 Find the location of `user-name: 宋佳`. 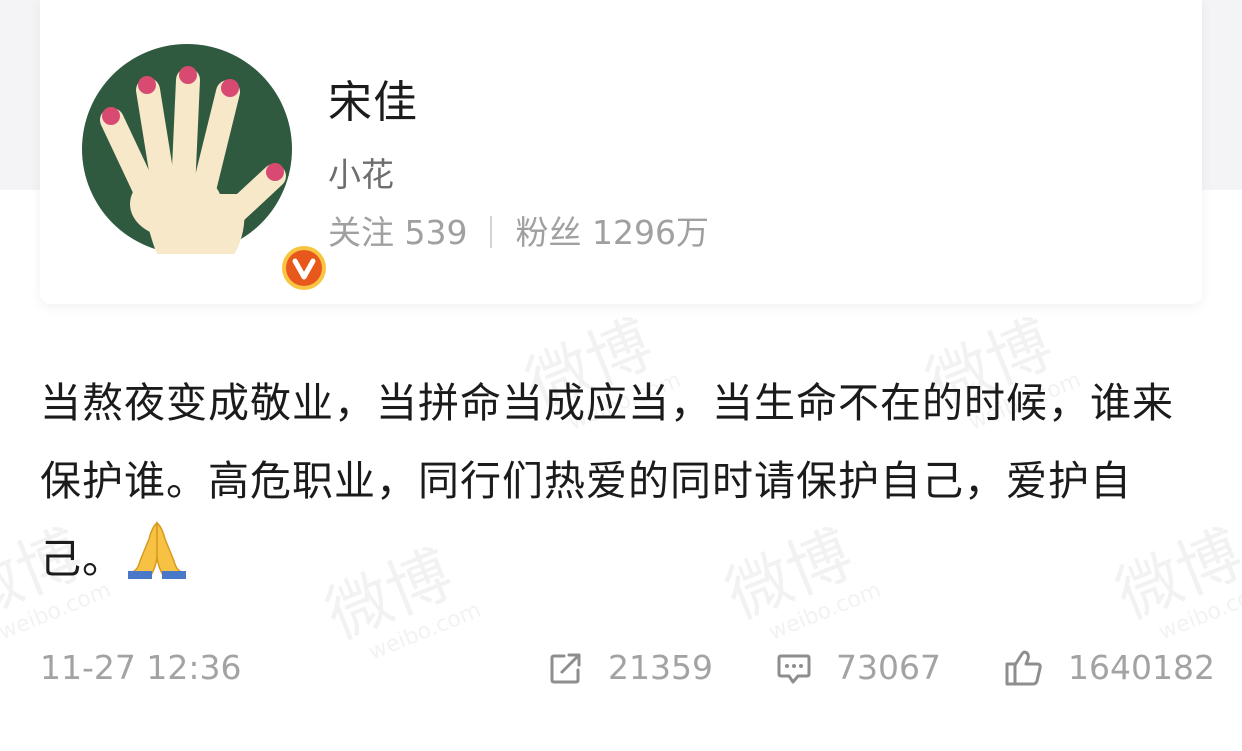

user-name: 宋佳 is located at coordinates (373, 98).